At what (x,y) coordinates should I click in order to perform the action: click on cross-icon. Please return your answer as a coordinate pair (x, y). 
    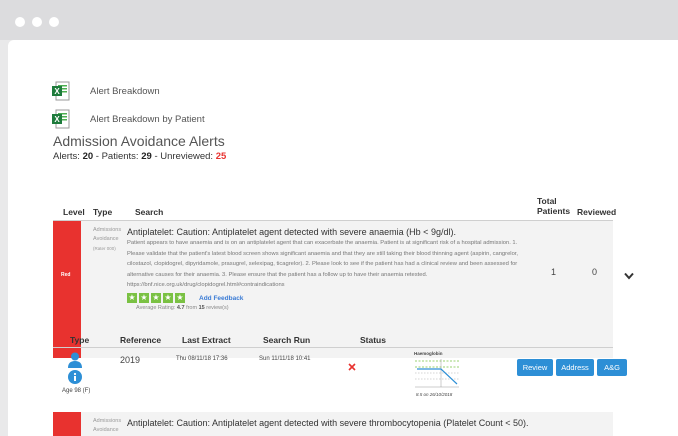
    Looking at the image, I should click on (352, 367).